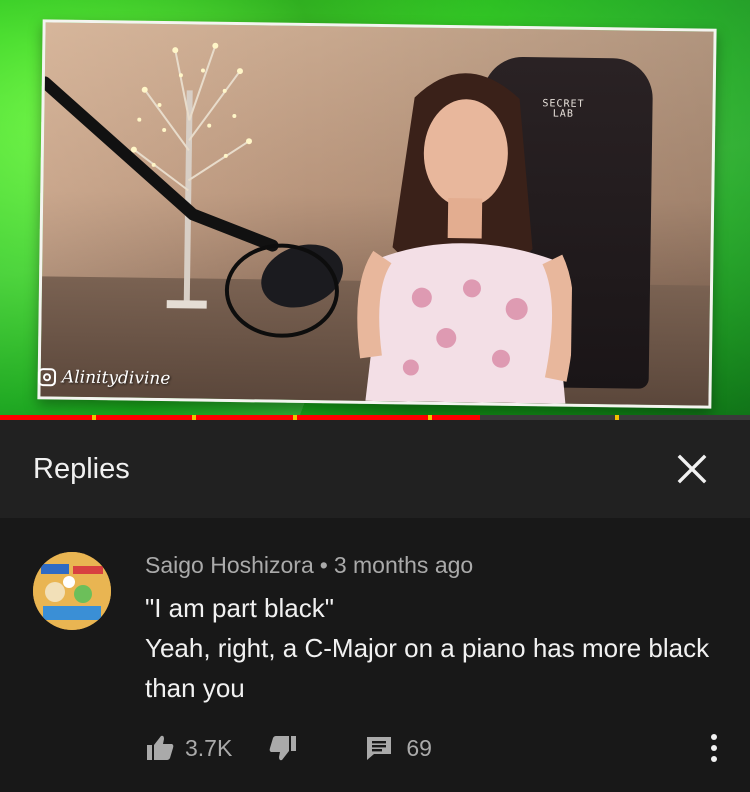  What do you see at coordinates (229, 565) in the screenshot?
I see `author-name: Saigo Hoshizora` at bounding box center [229, 565].